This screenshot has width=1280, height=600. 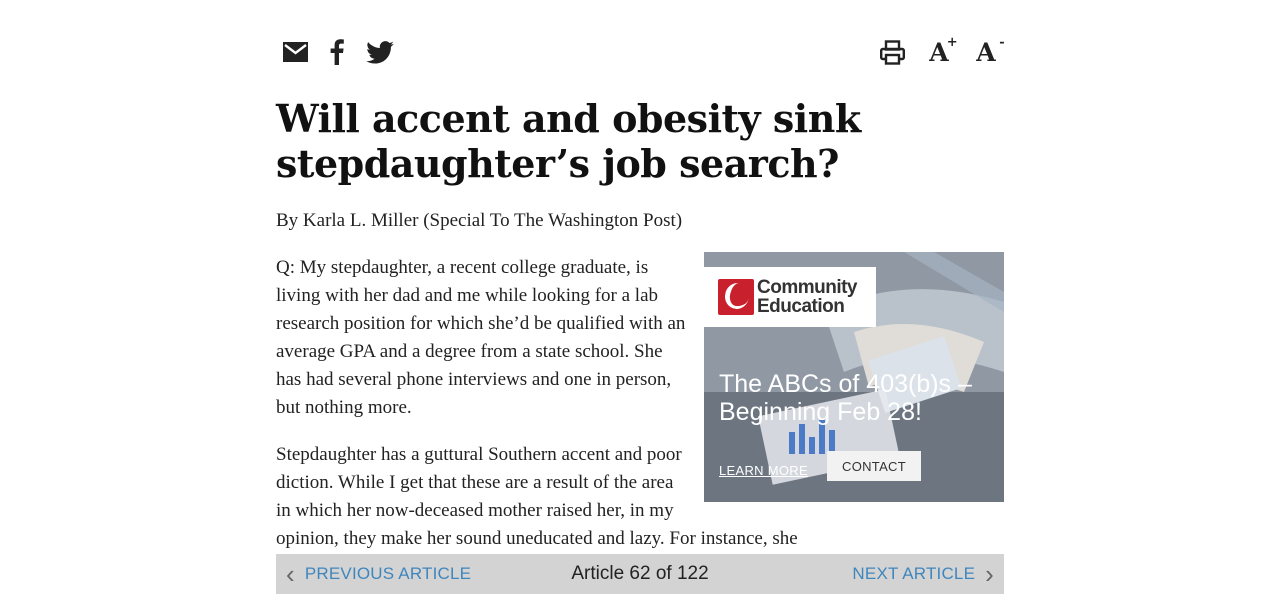 I want to click on ad-logo-line2: Education, so click(x=801, y=306).